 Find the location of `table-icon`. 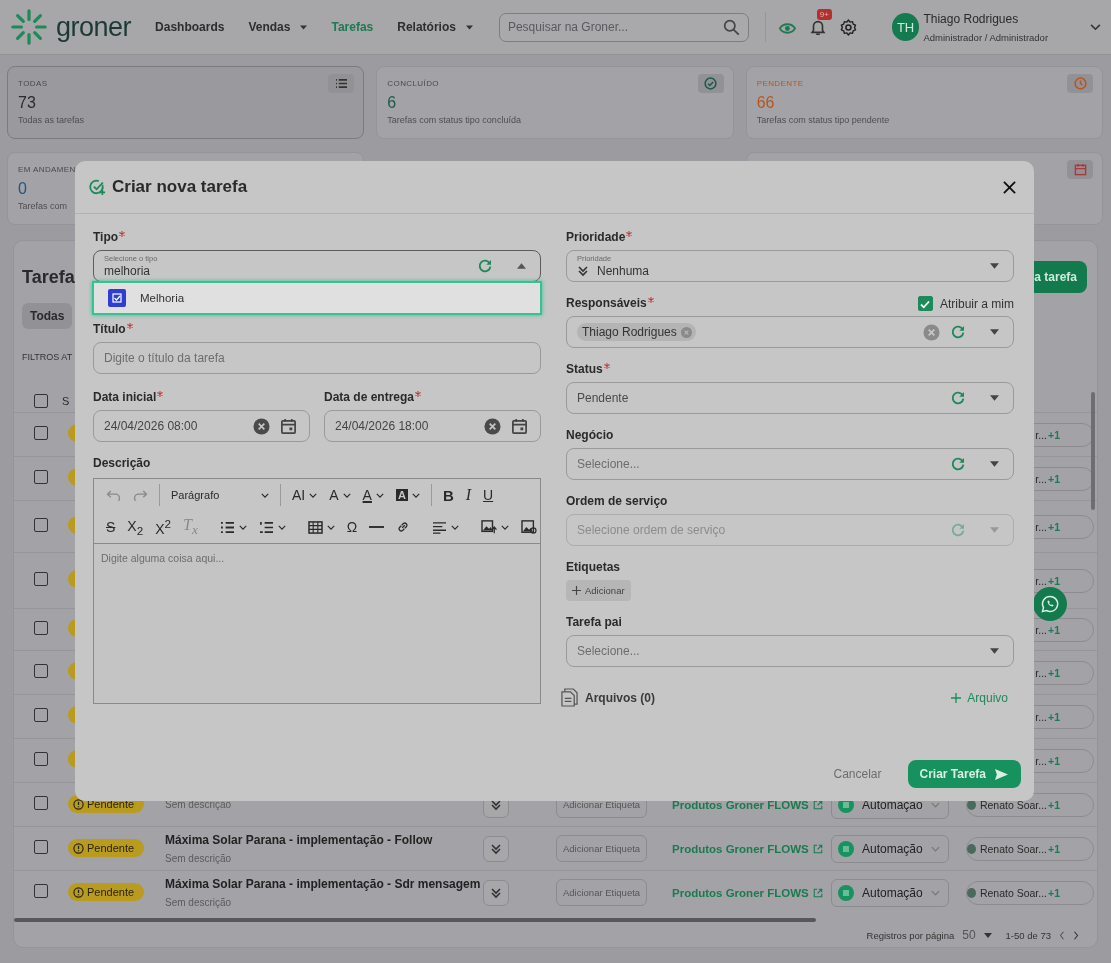

table-icon is located at coordinates (315, 527).